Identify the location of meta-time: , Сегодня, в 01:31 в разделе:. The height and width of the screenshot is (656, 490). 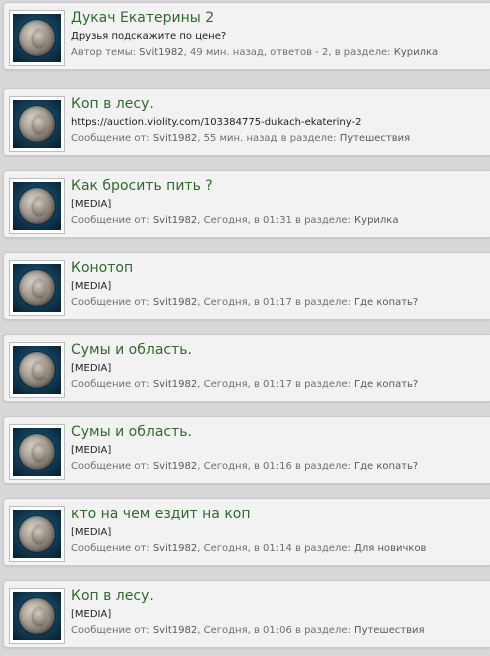
(276, 220).